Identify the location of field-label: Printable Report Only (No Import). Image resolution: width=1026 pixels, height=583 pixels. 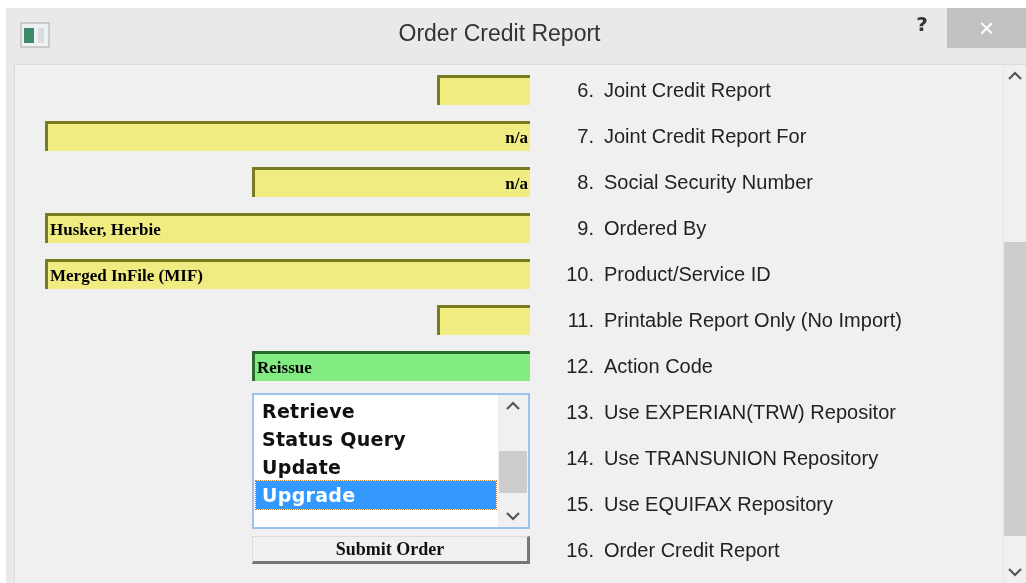
(753, 320).